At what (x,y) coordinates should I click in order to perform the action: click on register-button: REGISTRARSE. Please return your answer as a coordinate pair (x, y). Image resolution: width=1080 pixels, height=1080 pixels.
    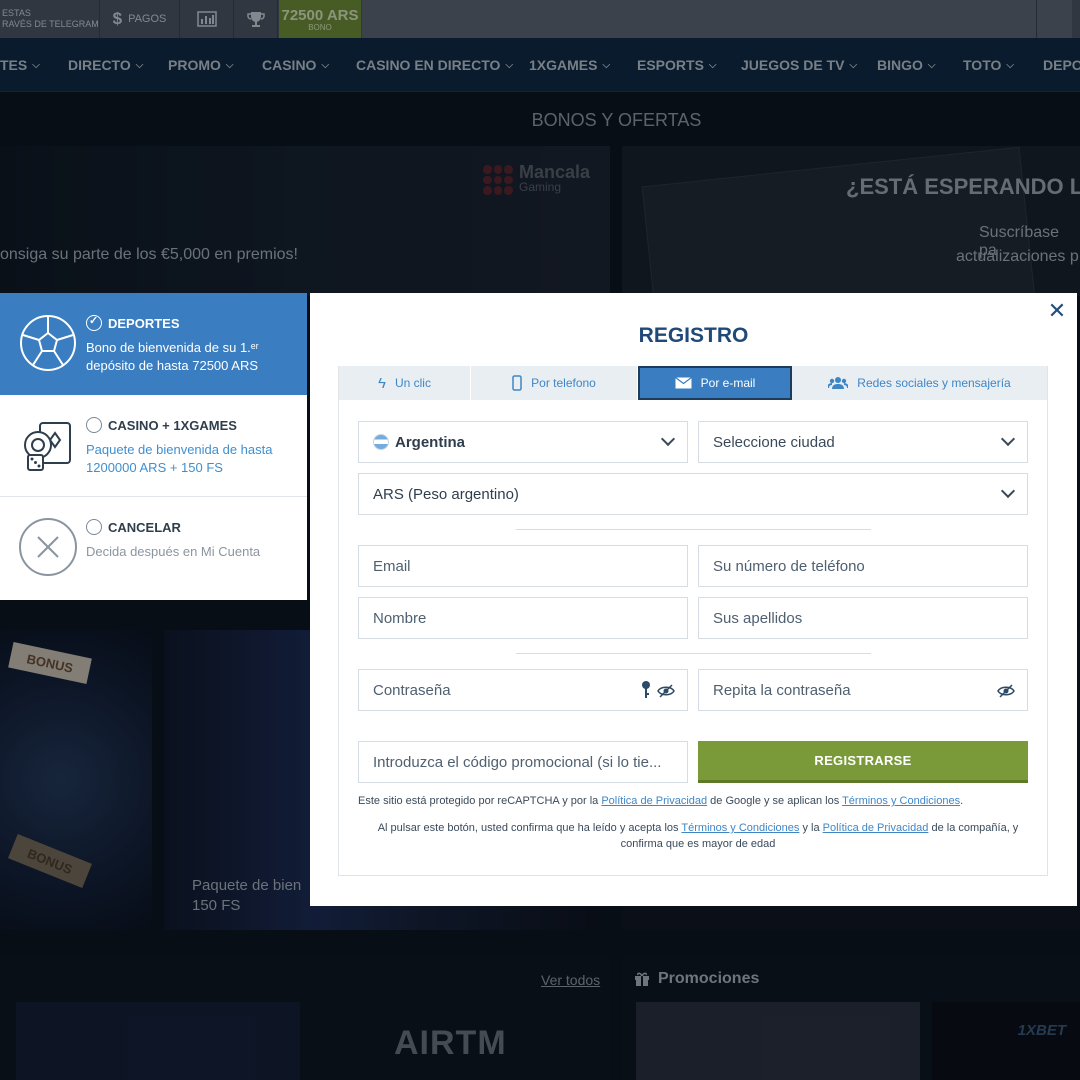
    Looking at the image, I should click on (863, 762).